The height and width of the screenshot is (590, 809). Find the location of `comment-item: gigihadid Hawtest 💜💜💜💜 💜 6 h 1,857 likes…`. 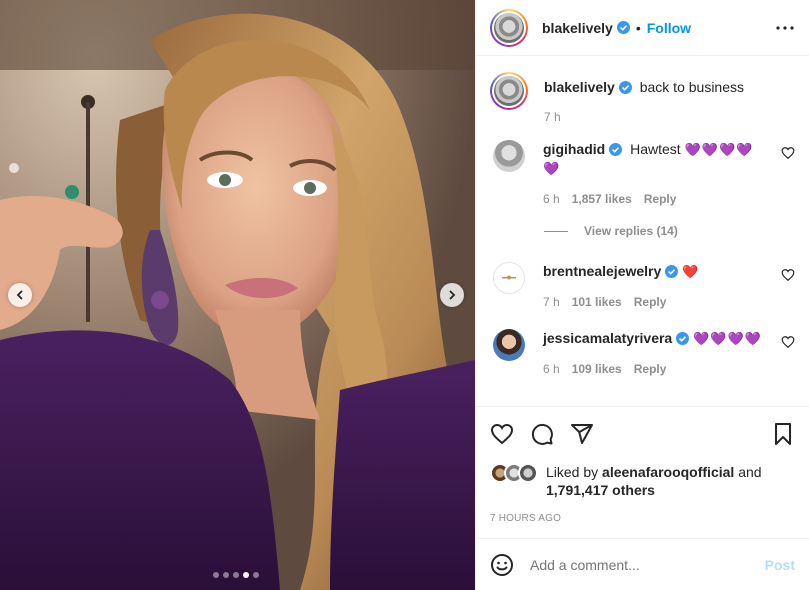

comment-item: gigihadid Hawtest 💜💜💜💜 💜 6 h 1,857 likes… is located at coordinates (642, 173).